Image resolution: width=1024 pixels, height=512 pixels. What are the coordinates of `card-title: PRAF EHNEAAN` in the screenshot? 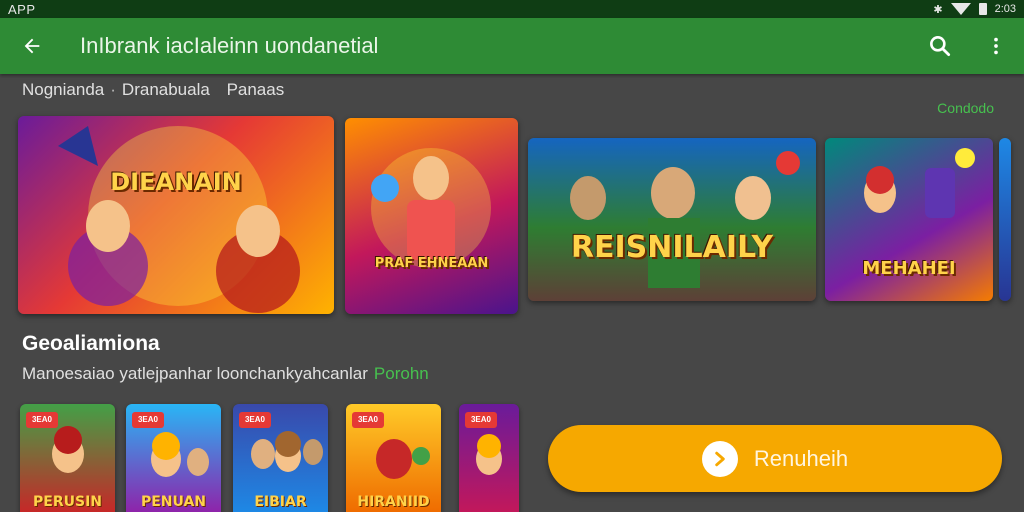 It's located at (431, 263).